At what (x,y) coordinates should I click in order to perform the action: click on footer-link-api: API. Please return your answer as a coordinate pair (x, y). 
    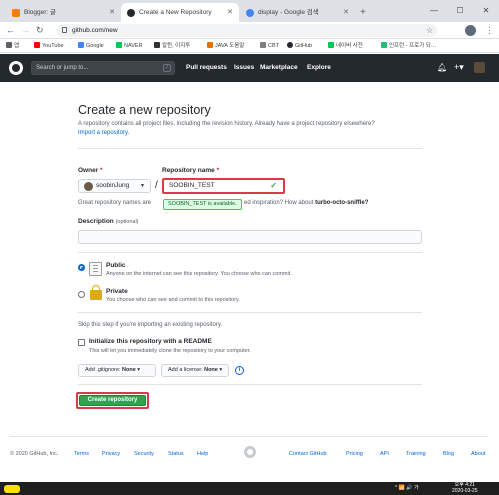
    Looking at the image, I should click on (384, 454).